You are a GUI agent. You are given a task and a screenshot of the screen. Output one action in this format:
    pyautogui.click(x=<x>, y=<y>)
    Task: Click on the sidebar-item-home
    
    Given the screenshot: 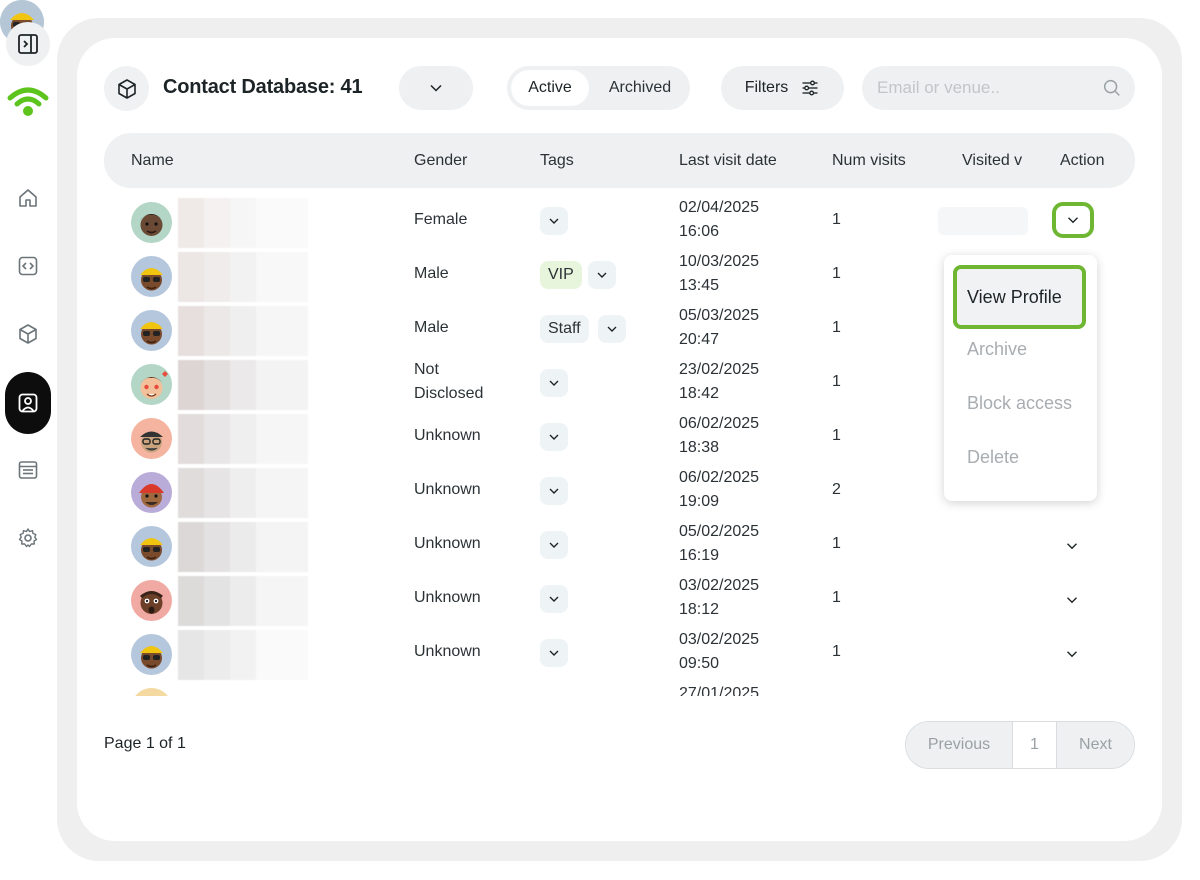 What is the action you would take?
    pyautogui.click(x=28, y=198)
    